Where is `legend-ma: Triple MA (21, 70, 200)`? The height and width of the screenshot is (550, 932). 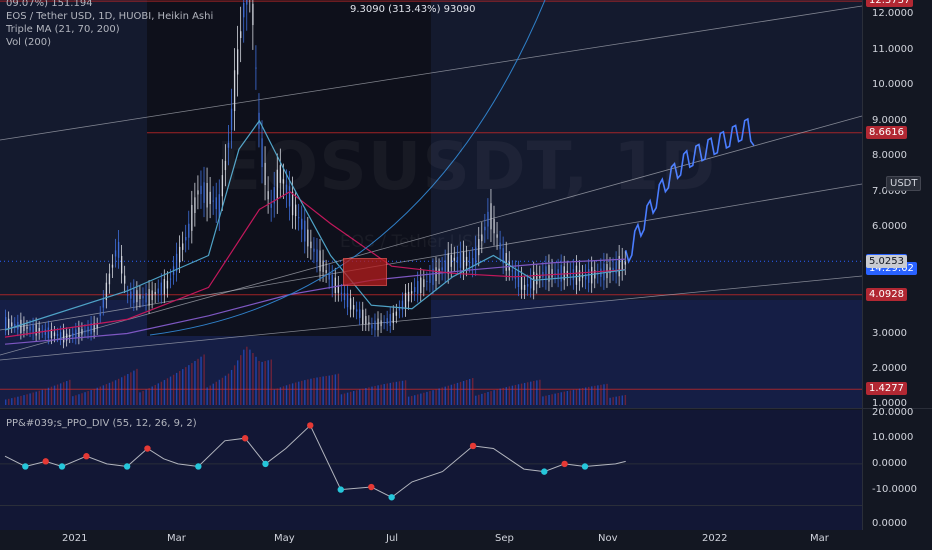
legend-ma: Triple MA (21, 70, 200) is located at coordinates (109, 29).